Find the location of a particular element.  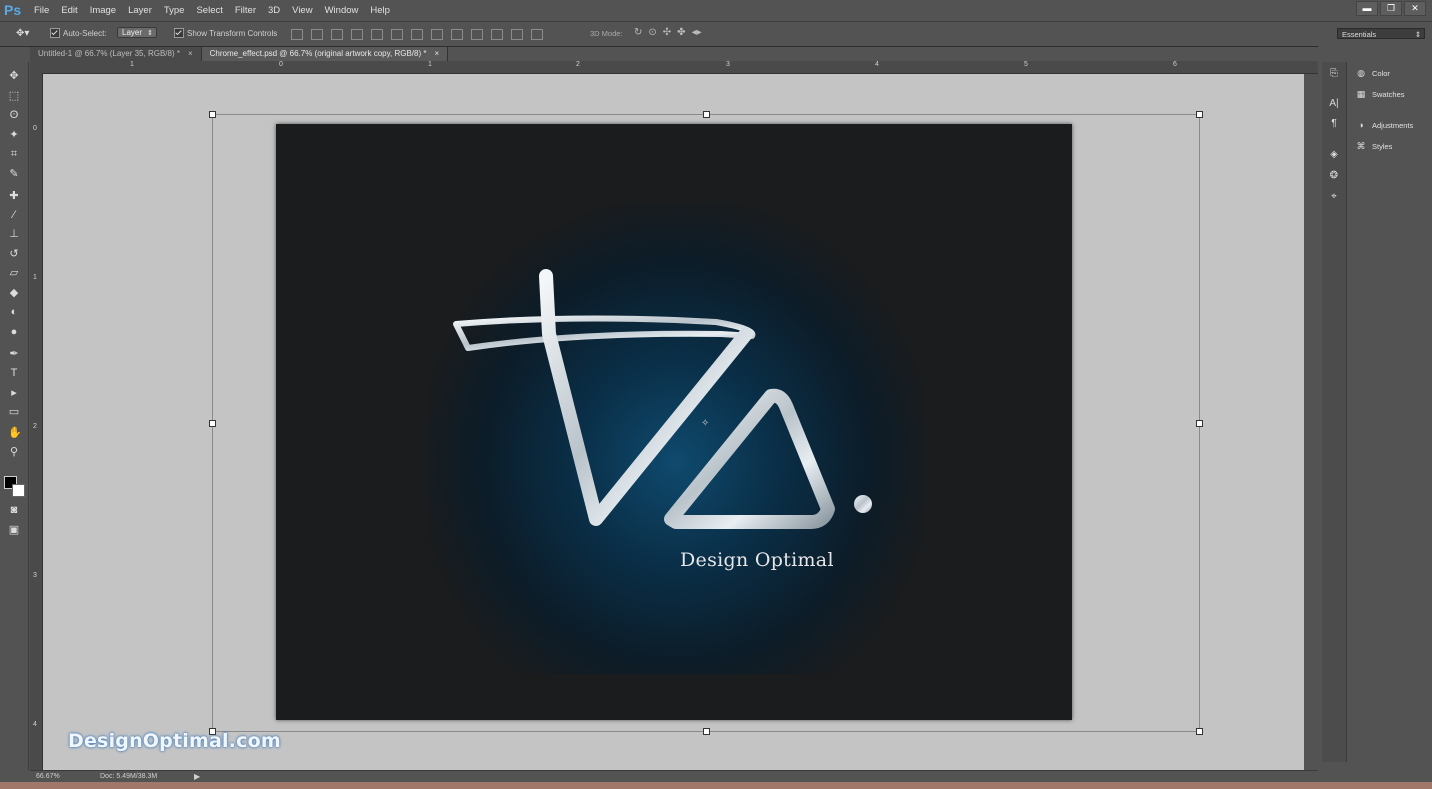

align-left-icon is located at coordinates (357, 34).